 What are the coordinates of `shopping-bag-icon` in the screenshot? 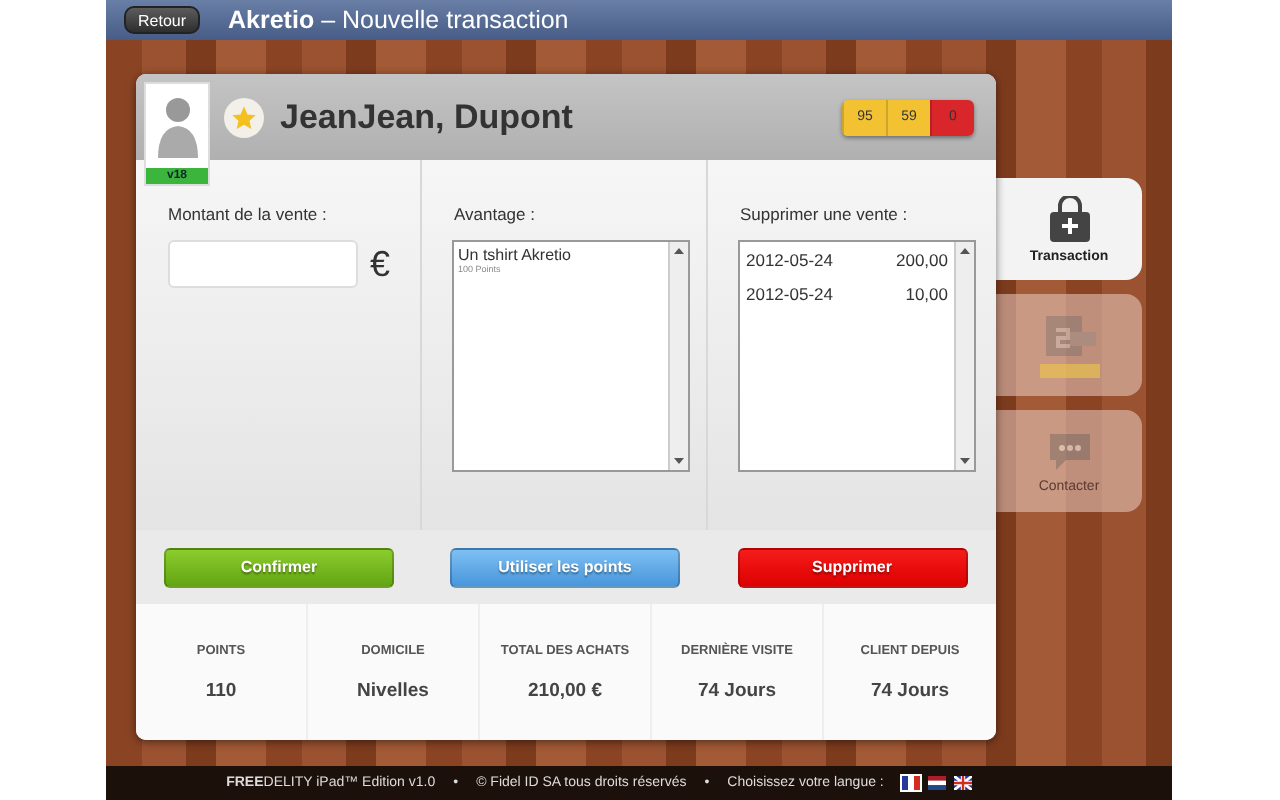 It's located at (1069, 219).